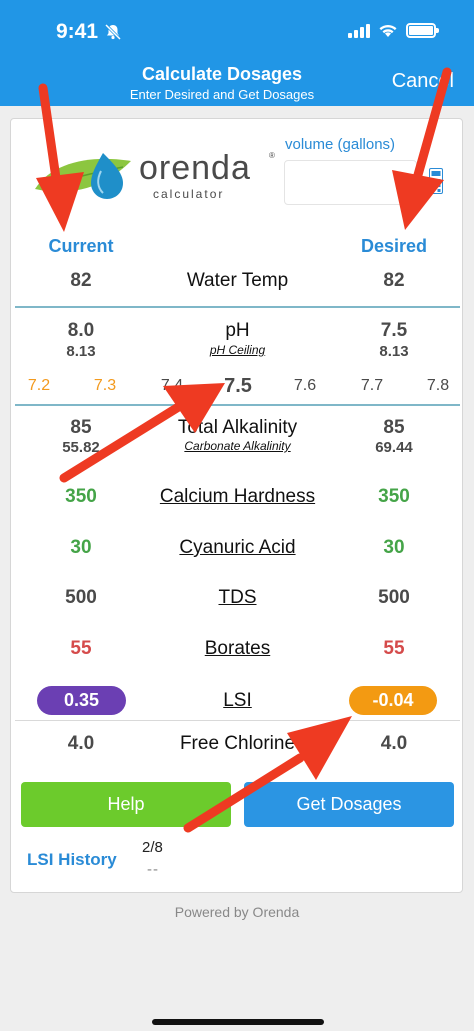  Describe the element at coordinates (237, 912) in the screenshot. I see `powered-by-footer: Powered by Orenda` at that location.